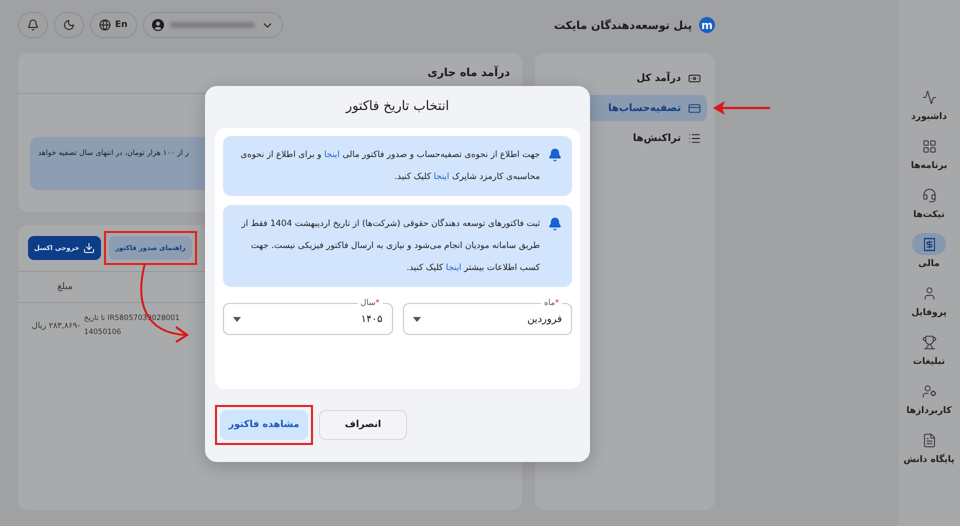 The height and width of the screenshot is (526, 960). I want to click on user-icon, so click(929, 293).